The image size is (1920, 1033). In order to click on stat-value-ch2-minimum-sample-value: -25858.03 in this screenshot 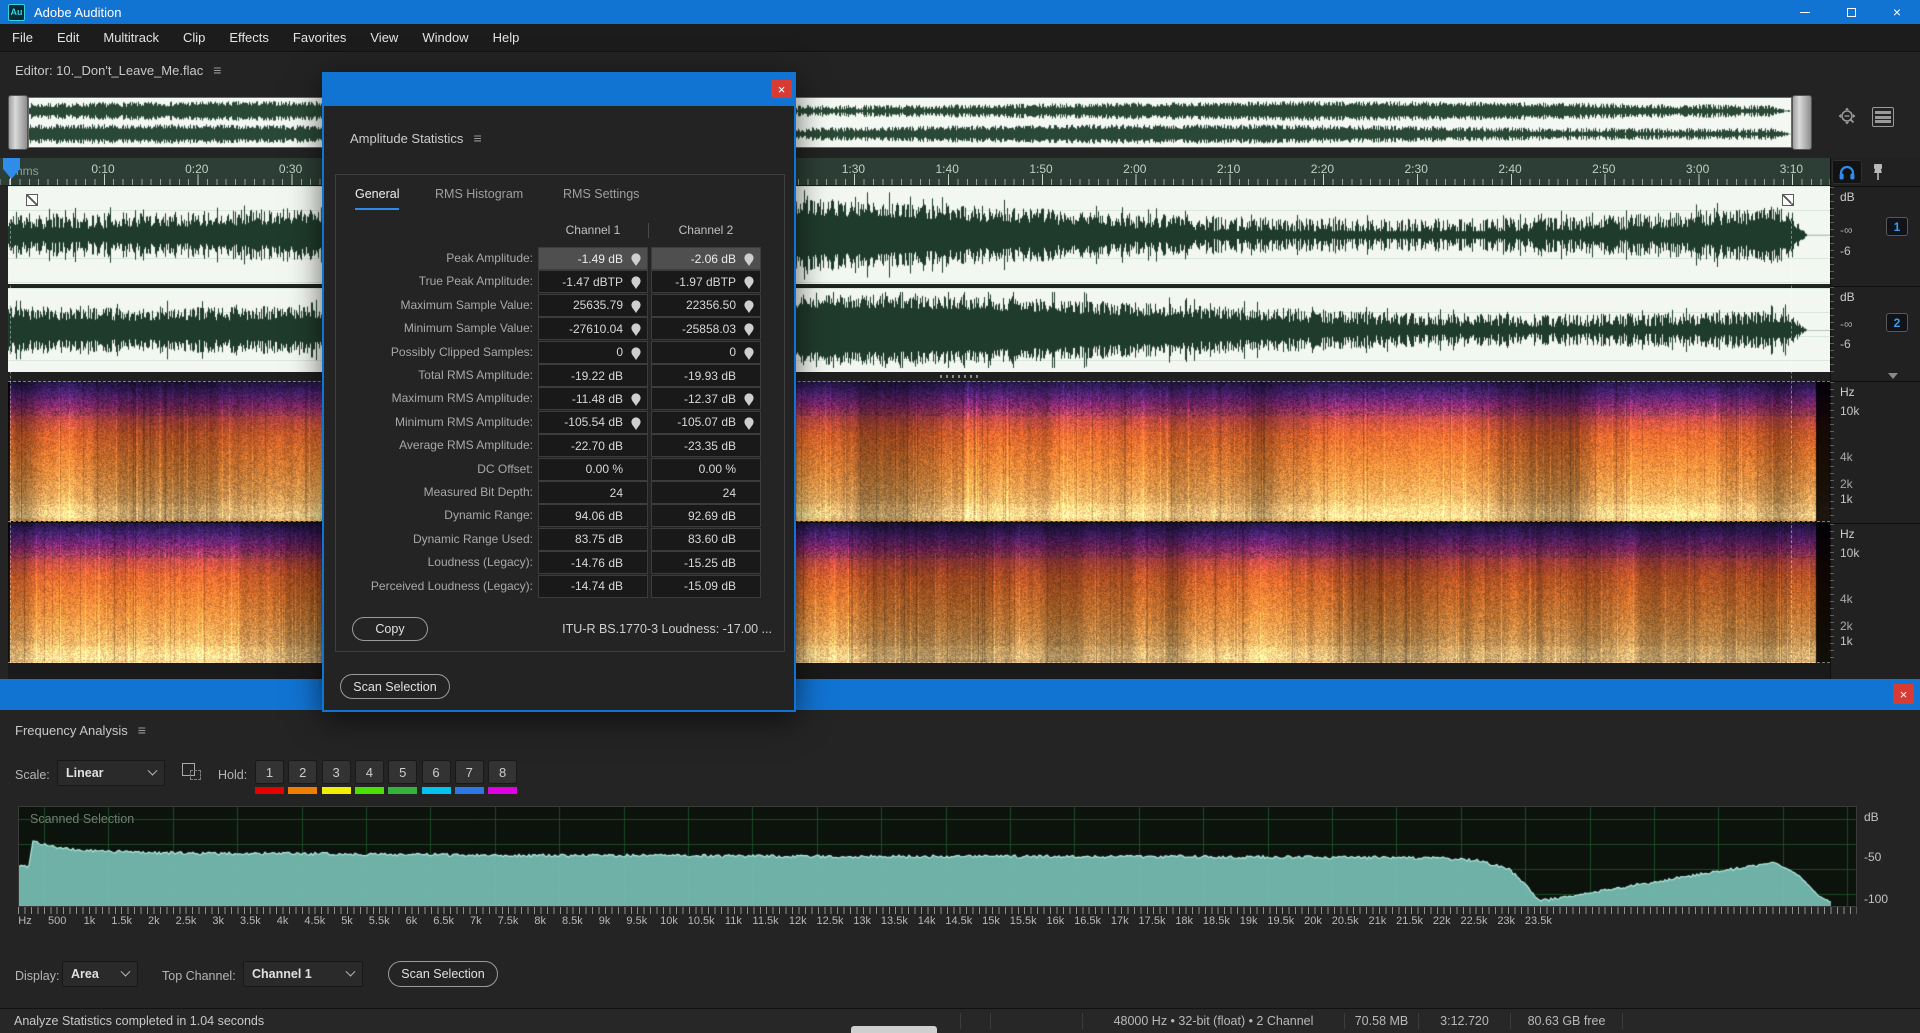, I will do `click(706, 329)`.